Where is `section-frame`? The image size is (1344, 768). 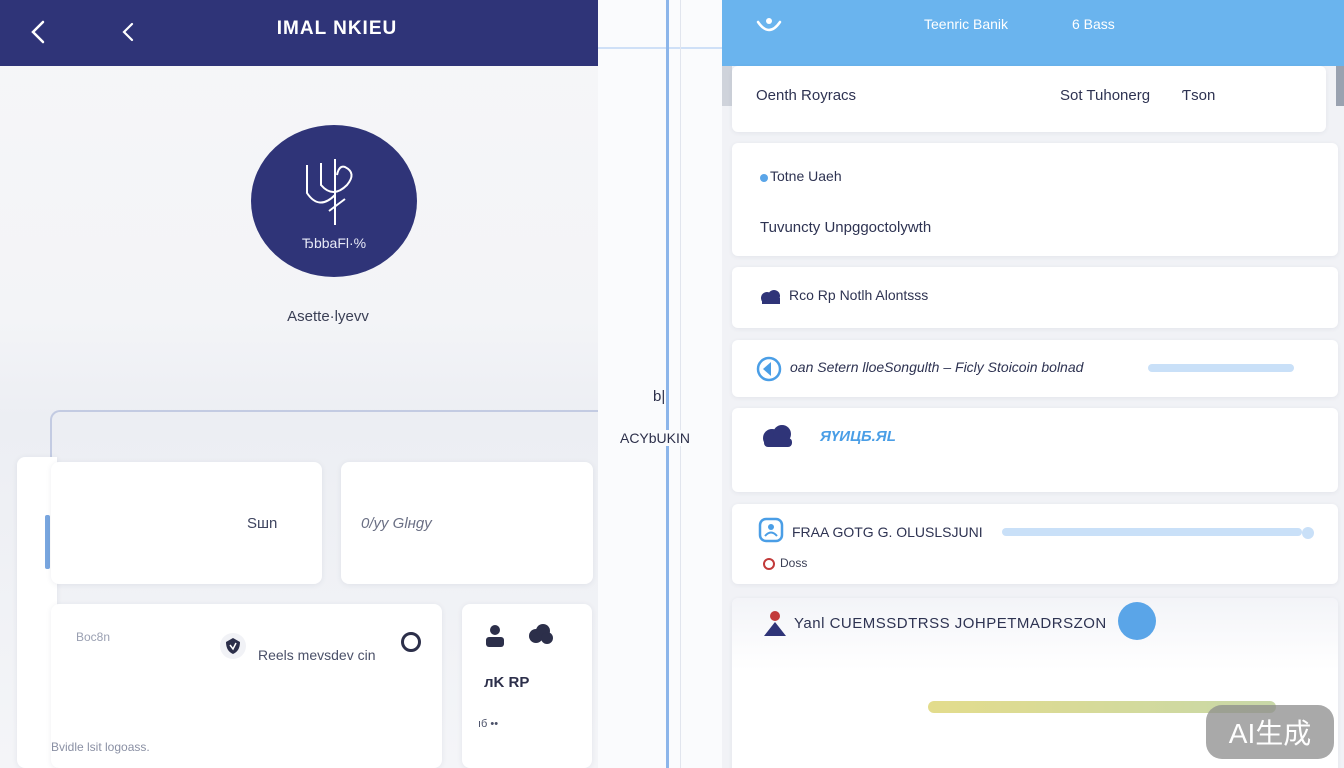
section-frame is located at coordinates (324, 440).